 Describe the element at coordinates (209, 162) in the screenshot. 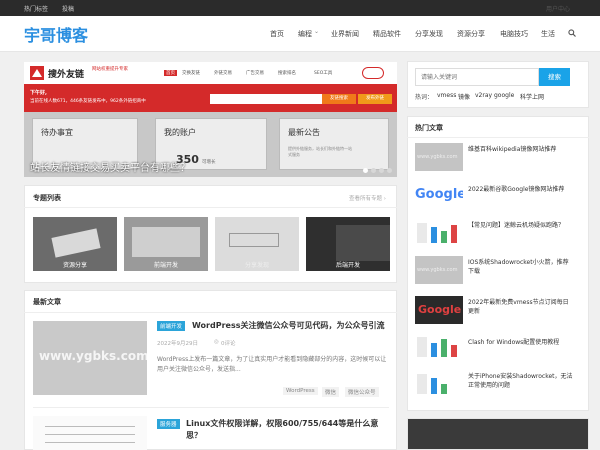

I see `banner-amount-unit: 可增长` at that location.